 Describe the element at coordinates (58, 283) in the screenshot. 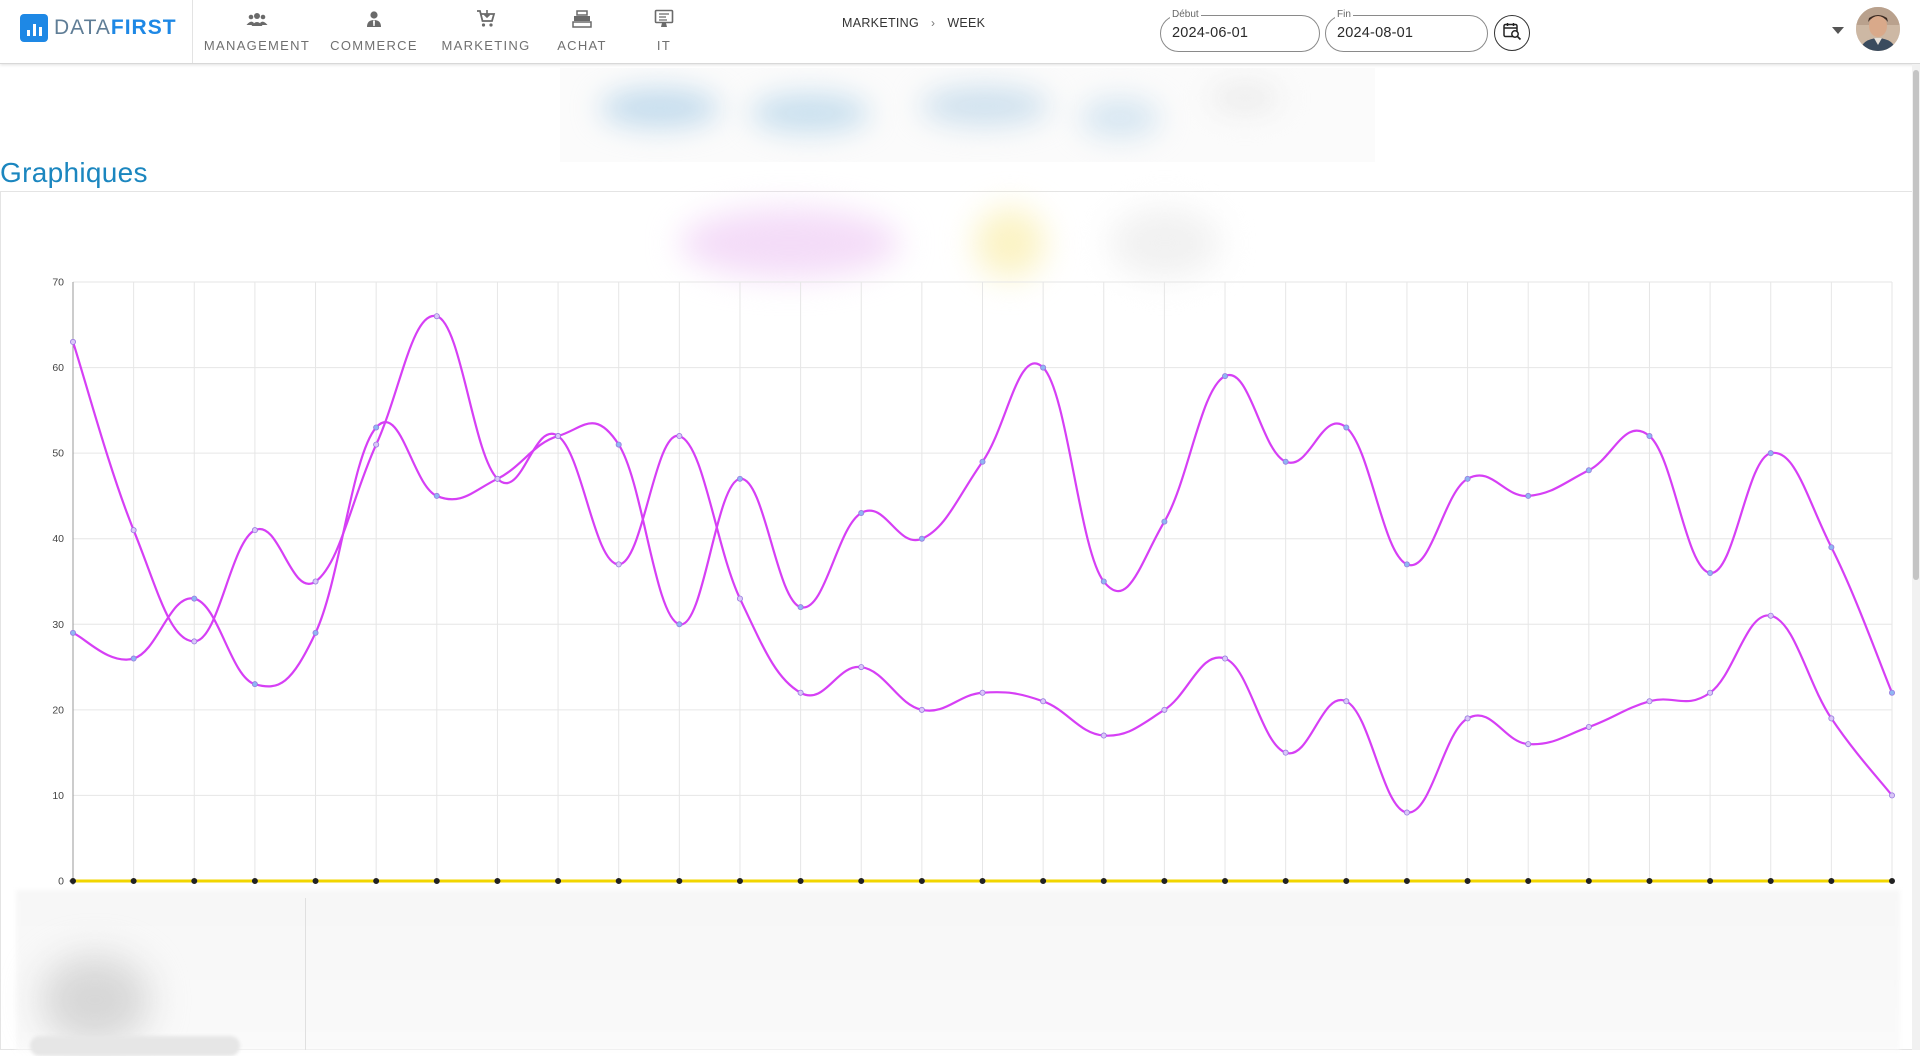

I see `y-tick-label: 70` at that location.